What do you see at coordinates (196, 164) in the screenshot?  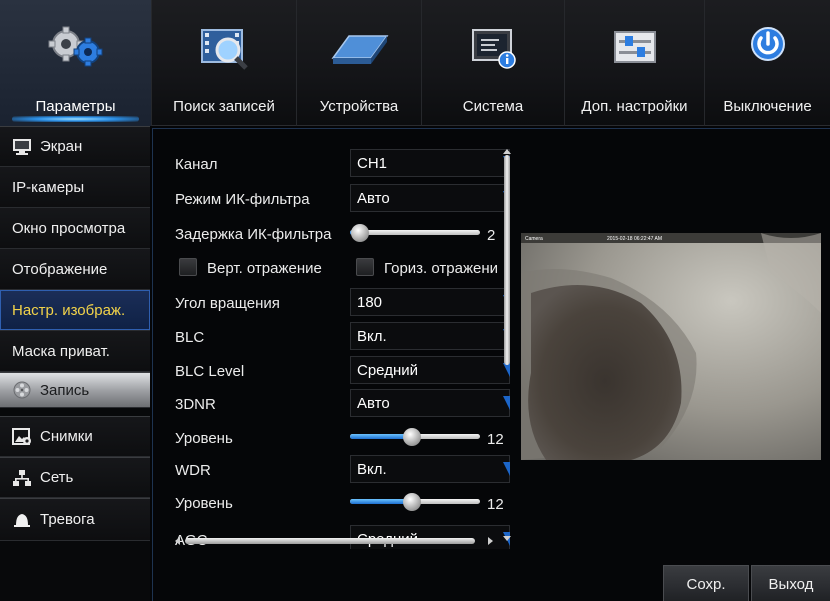 I see `channel-label: Канал` at bounding box center [196, 164].